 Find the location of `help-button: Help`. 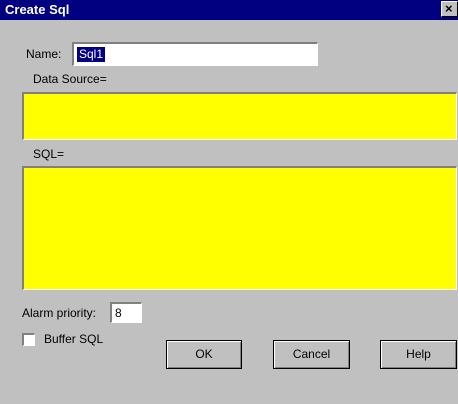

help-button: Help is located at coordinates (418, 354).